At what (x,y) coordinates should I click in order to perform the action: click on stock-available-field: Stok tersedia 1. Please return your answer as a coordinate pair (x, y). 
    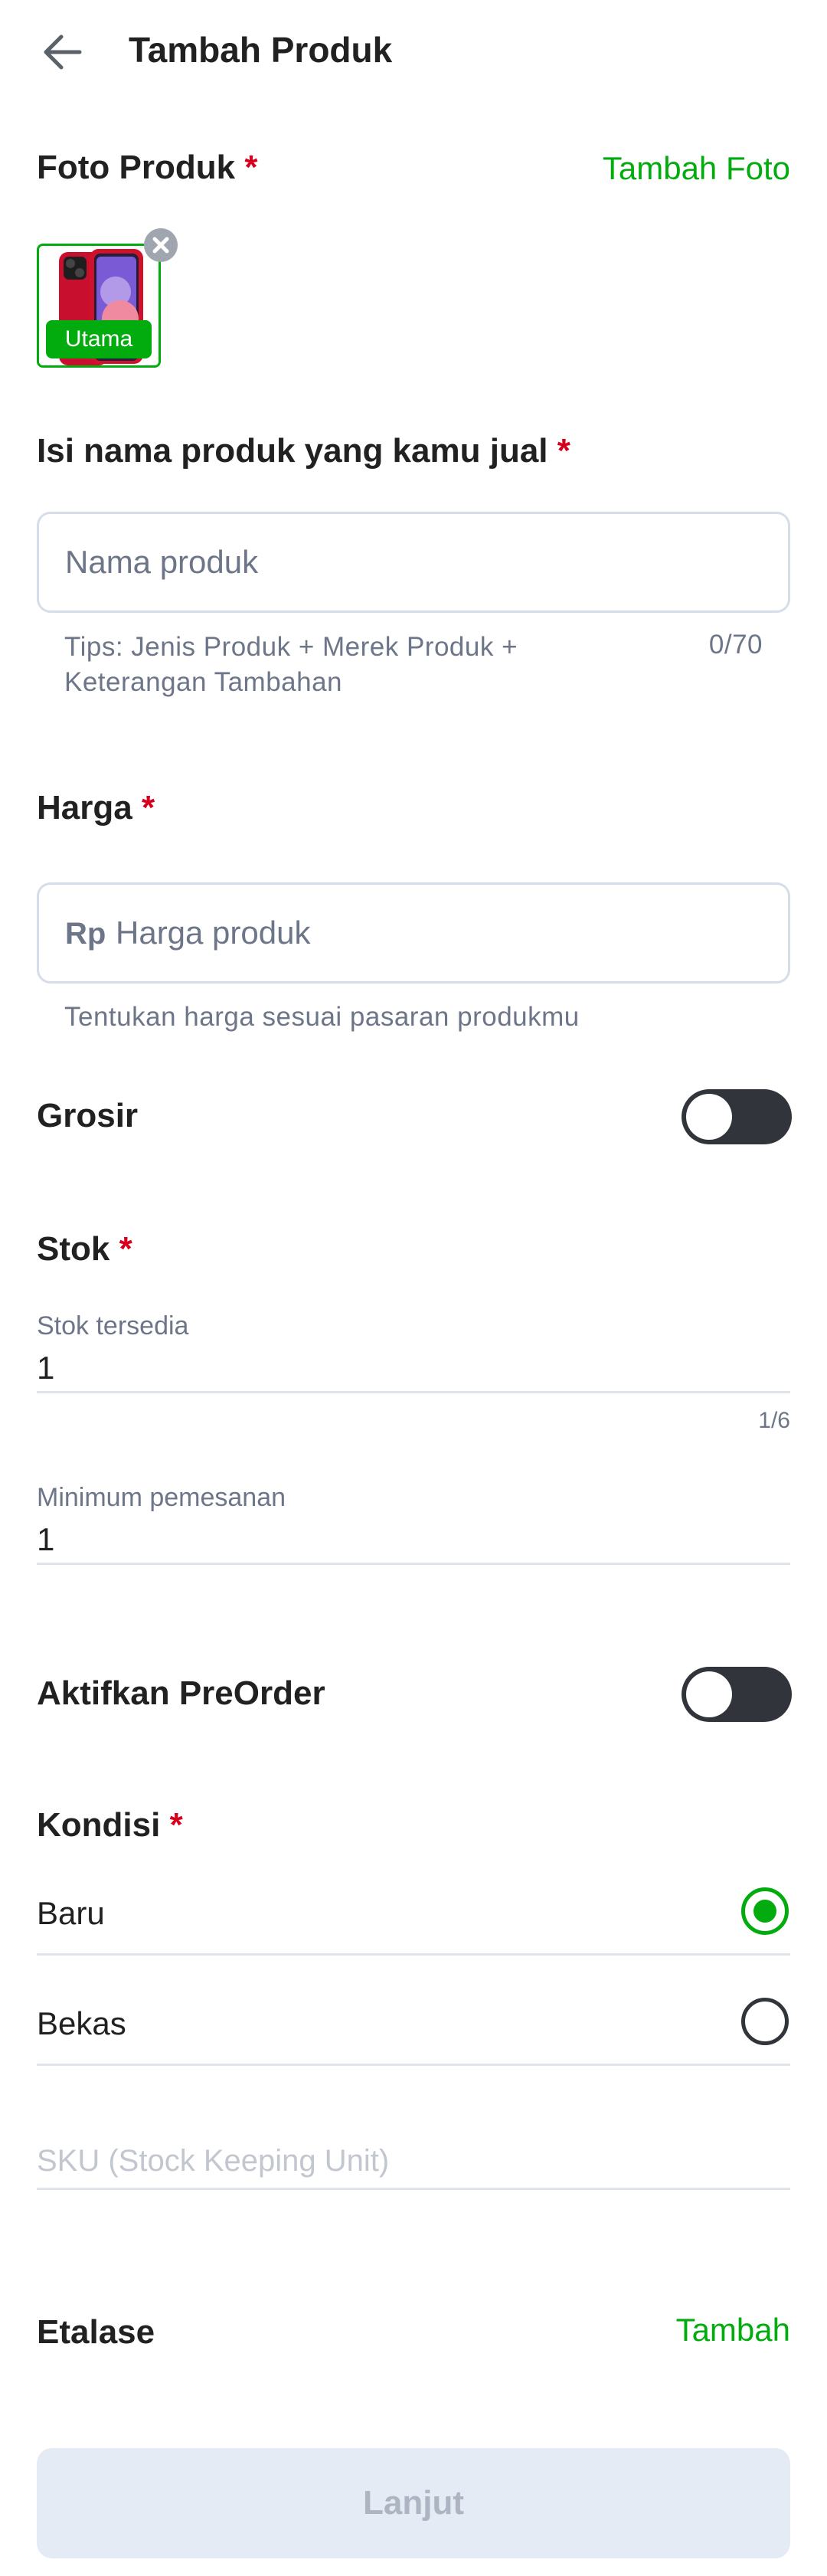
    Looking at the image, I should click on (413, 1353).